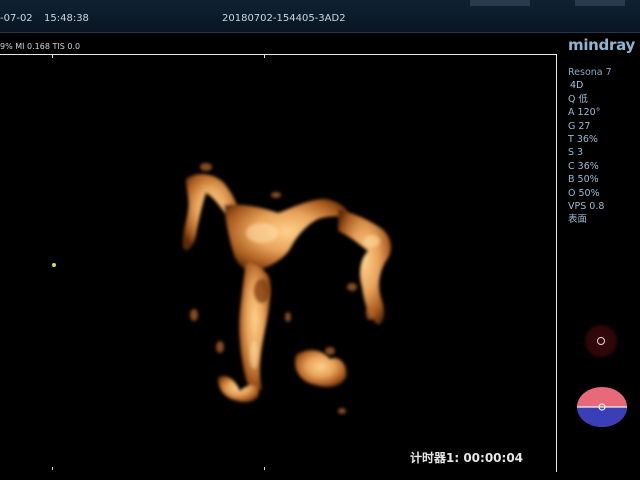 This screenshot has height=480, width=640. What do you see at coordinates (578, 220) in the screenshot?
I see `param-render-mode: 表面` at bounding box center [578, 220].